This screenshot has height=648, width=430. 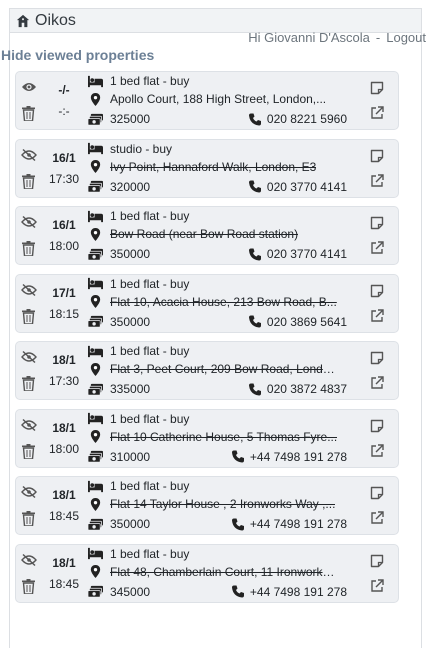 I want to click on property-type-row: studio - buy, so click(x=130, y=149).